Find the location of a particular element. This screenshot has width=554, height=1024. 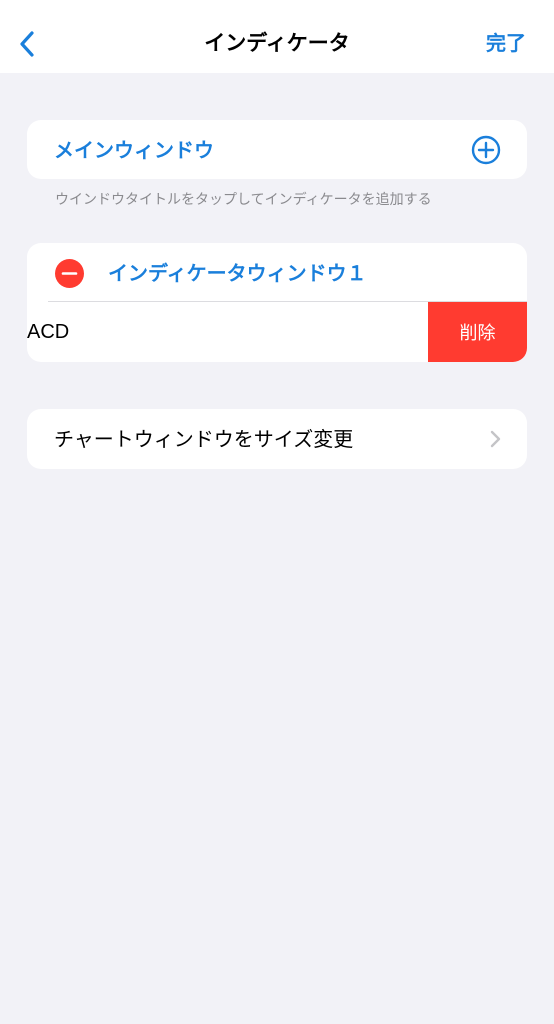

done-button: 完了 is located at coordinates (506, 43).